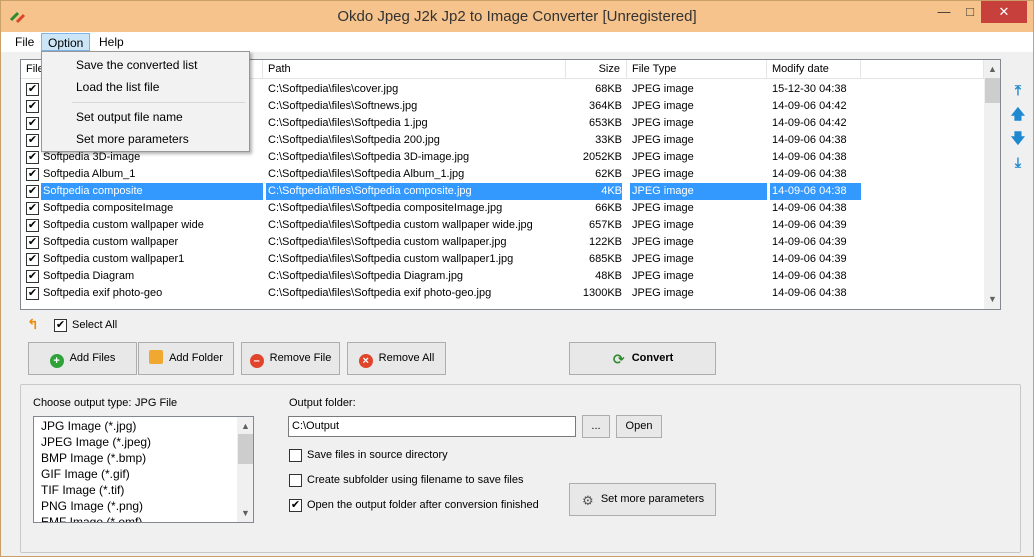 The height and width of the screenshot is (557, 1034). I want to click on size-cell: 364KB, so click(605, 106).